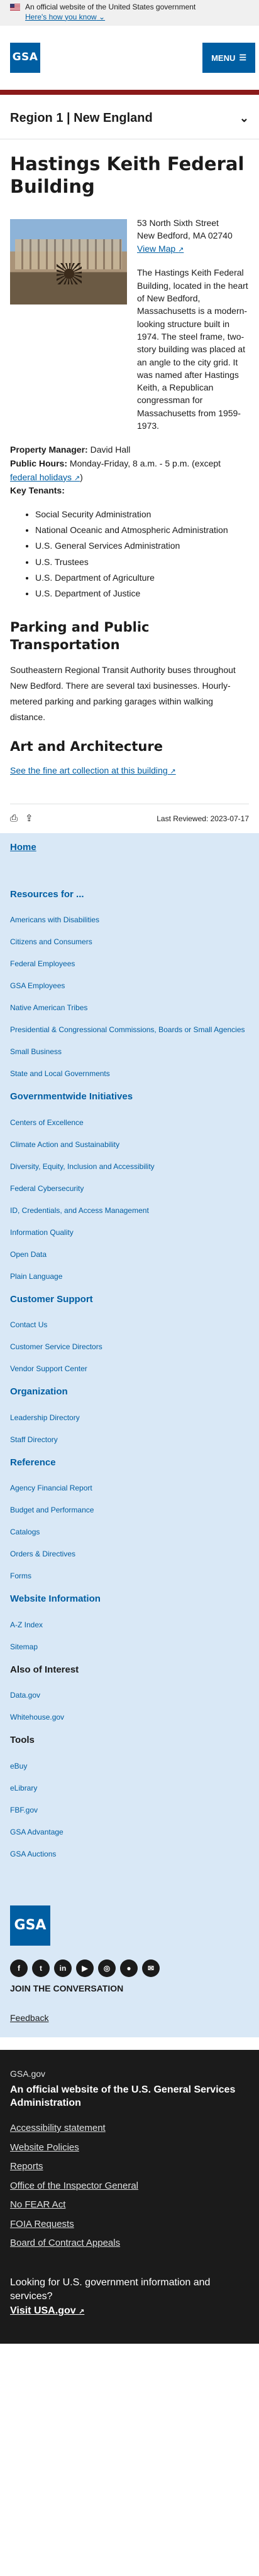  Describe the element at coordinates (41, 1968) in the screenshot. I see `twitter-icon: t` at that location.